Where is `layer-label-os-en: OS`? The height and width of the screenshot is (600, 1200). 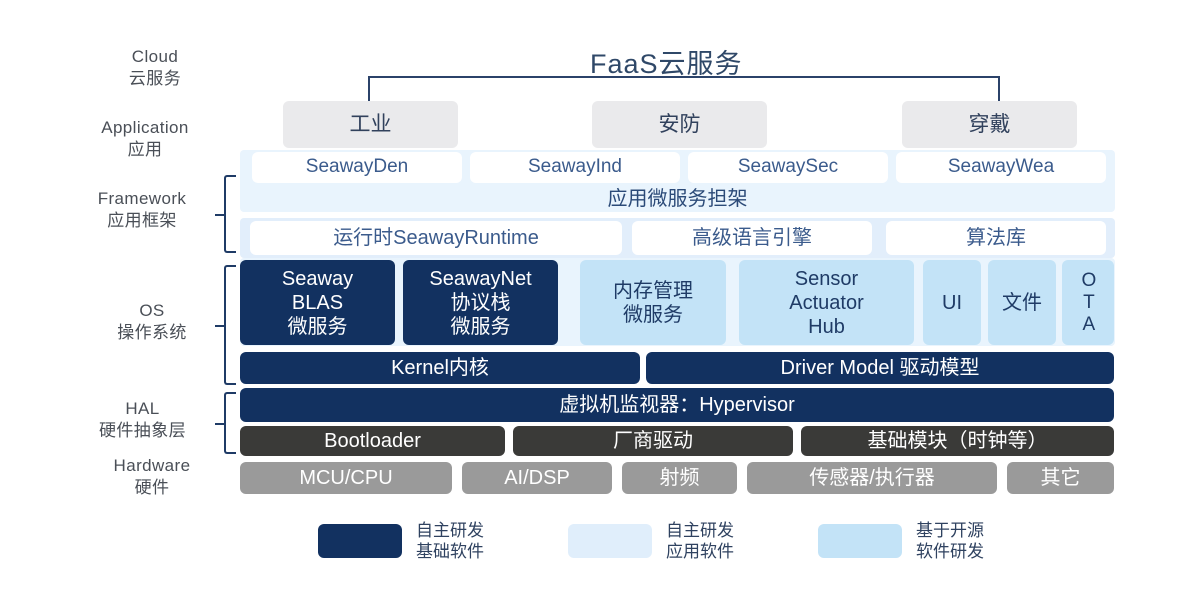 layer-label-os-en: OS is located at coordinates (152, 310).